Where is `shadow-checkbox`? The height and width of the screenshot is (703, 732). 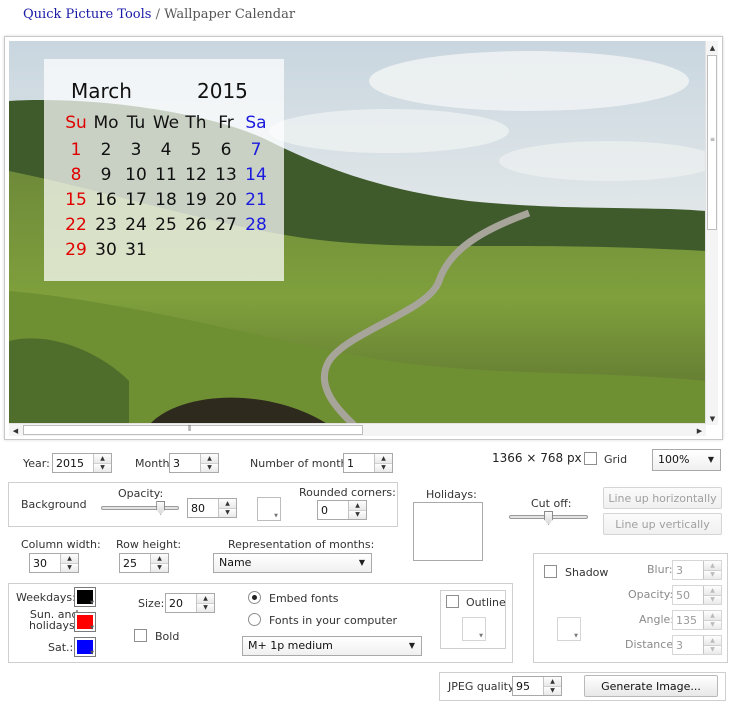
shadow-checkbox is located at coordinates (550, 571).